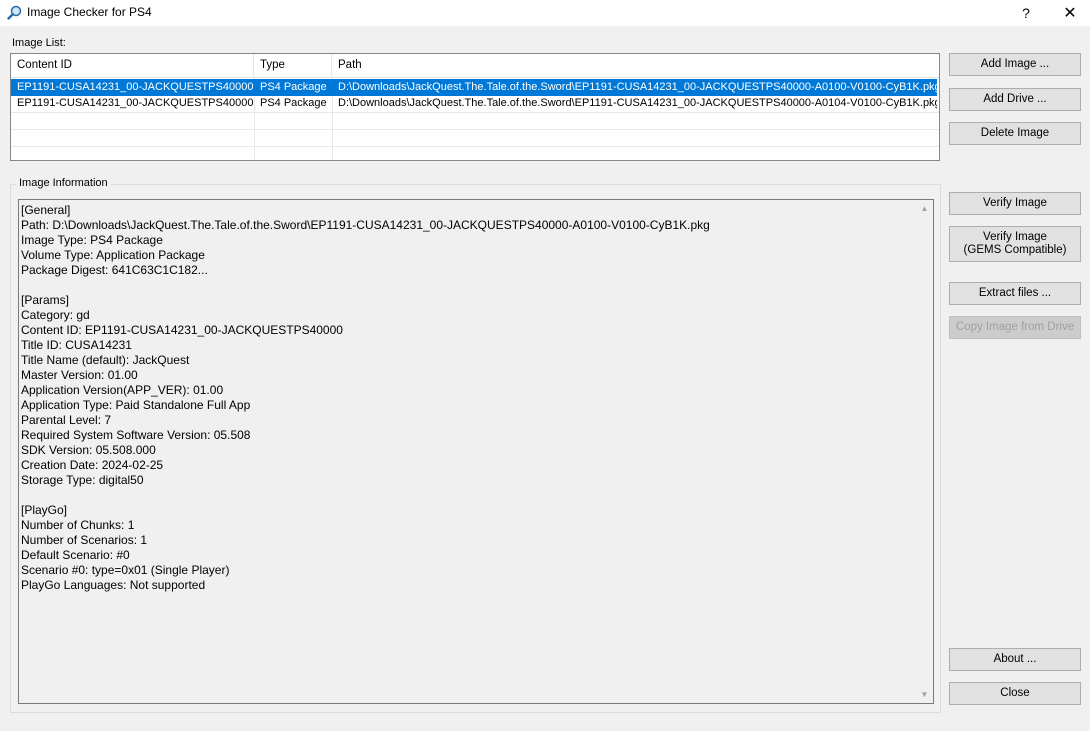 The width and height of the screenshot is (1090, 731). I want to click on delete-image-button: Delete Image, so click(1015, 133).